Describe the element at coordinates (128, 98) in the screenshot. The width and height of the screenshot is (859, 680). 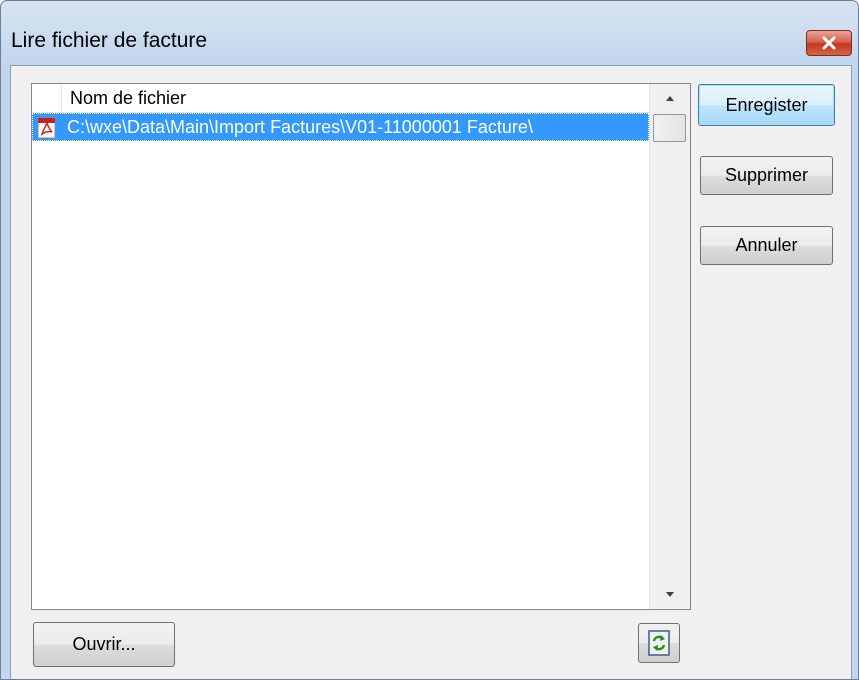
I see `column-header-filename: Nom de fichier` at that location.